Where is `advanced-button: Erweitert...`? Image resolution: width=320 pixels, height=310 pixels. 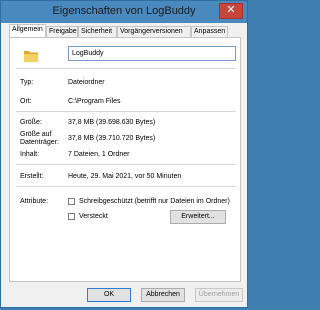
advanced-button: Erweitert... is located at coordinates (198, 217).